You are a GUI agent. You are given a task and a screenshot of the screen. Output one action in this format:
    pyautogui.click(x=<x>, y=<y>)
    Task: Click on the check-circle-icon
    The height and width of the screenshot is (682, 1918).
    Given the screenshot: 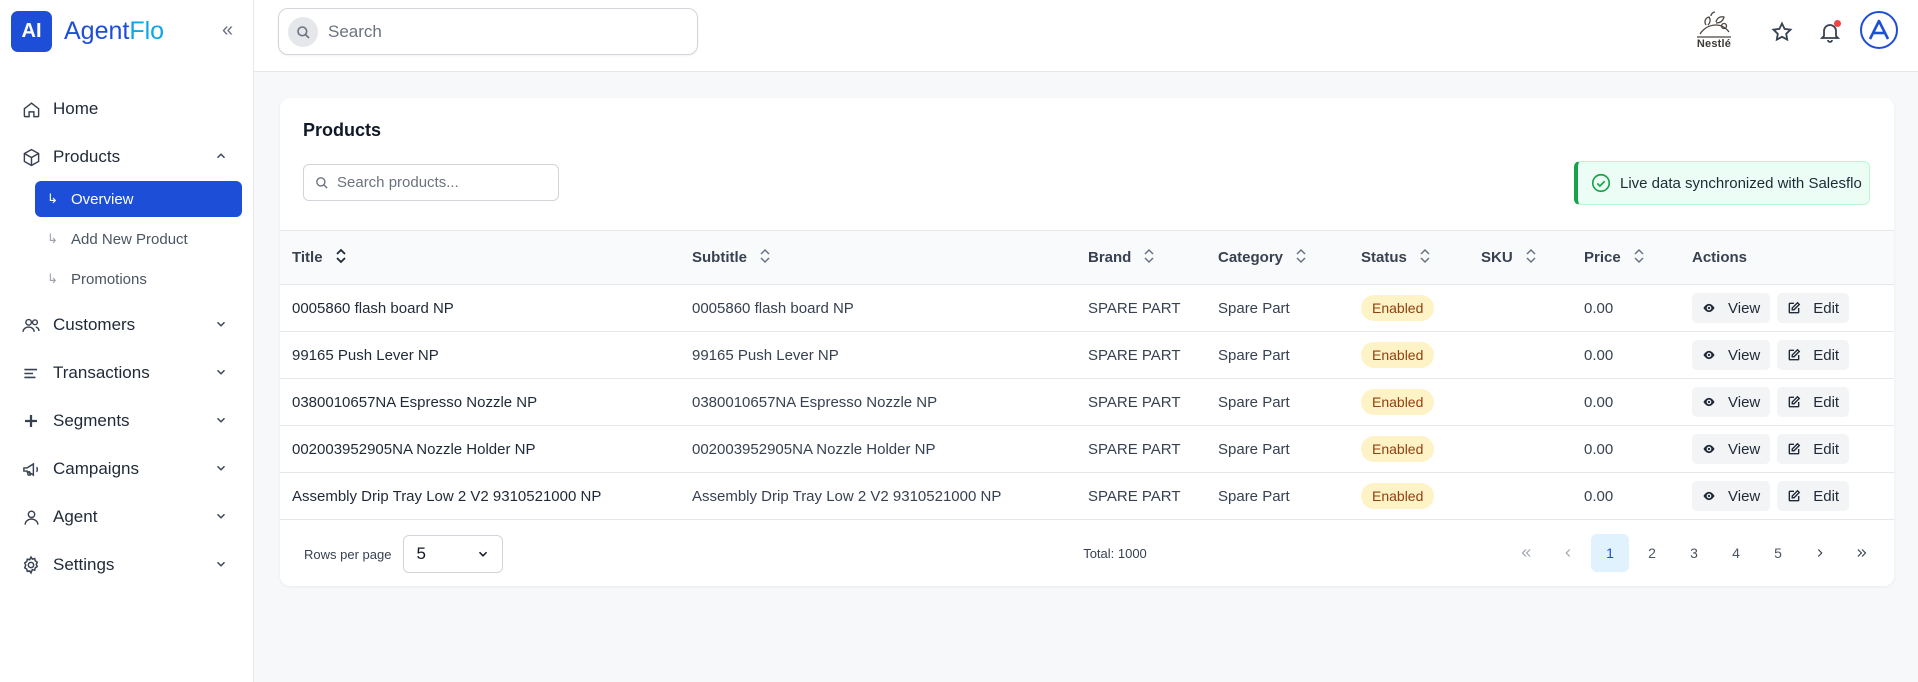 What is the action you would take?
    pyautogui.click(x=1601, y=183)
    